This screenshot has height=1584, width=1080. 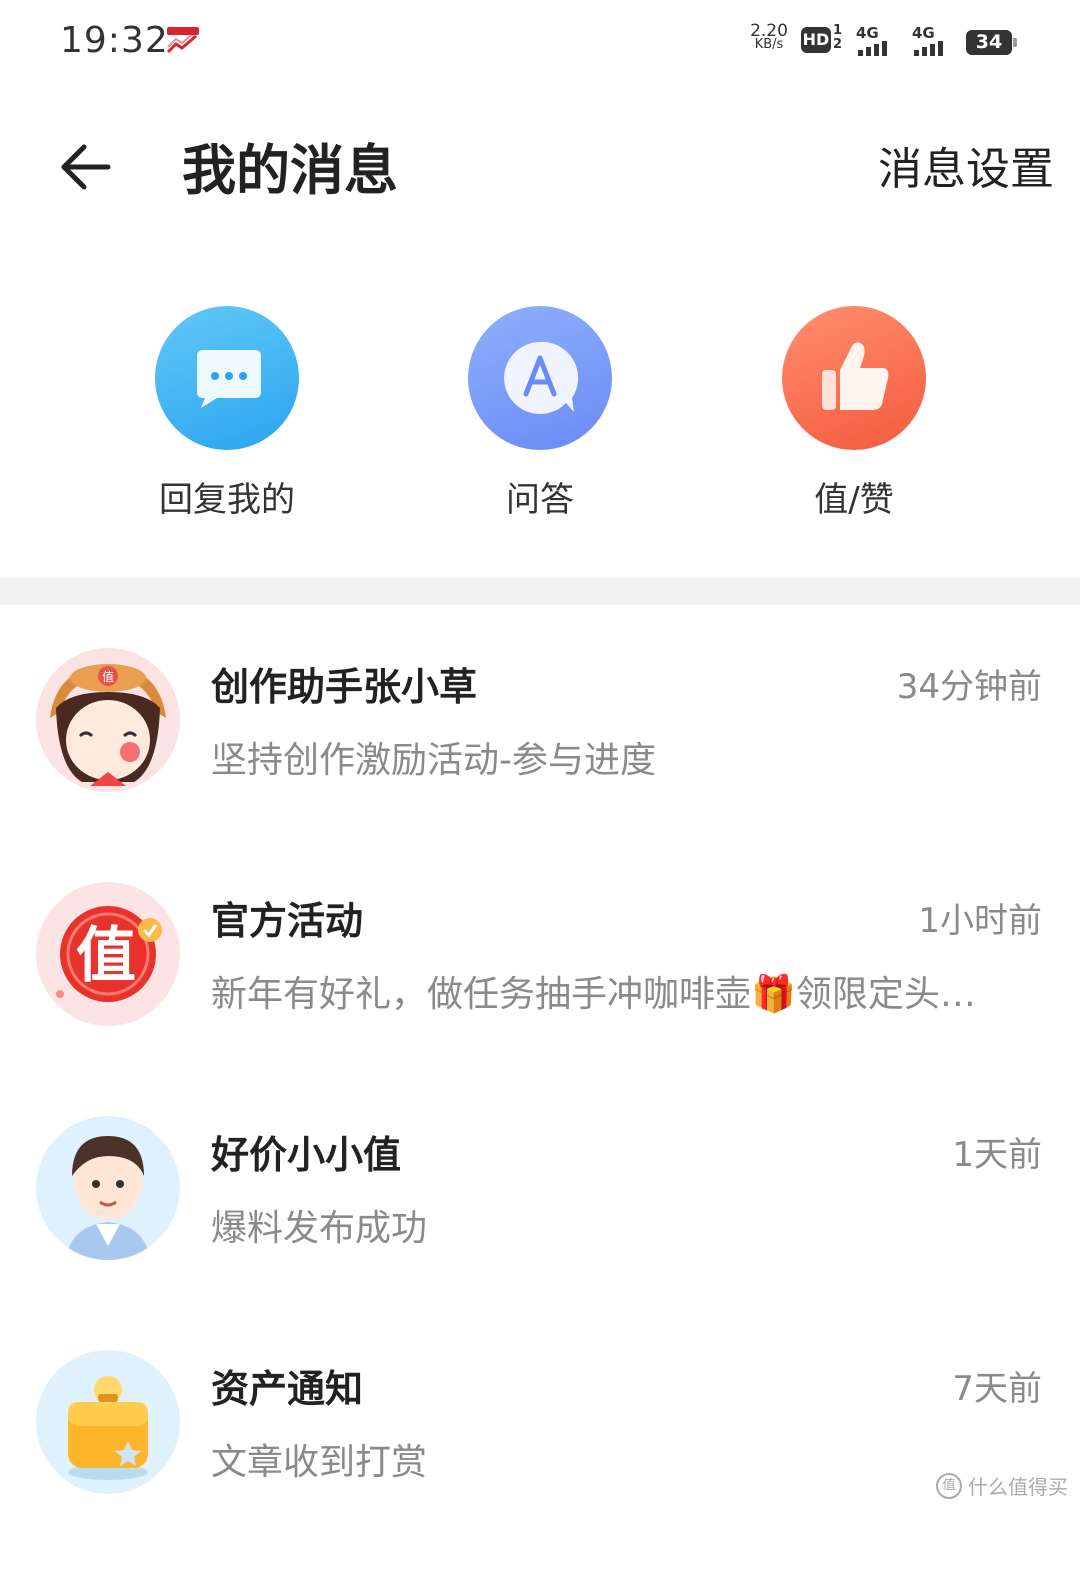 What do you see at coordinates (1018, 1487) in the screenshot?
I see `watermark-text: 什么值得买` at bounding box center [1018, 1487].